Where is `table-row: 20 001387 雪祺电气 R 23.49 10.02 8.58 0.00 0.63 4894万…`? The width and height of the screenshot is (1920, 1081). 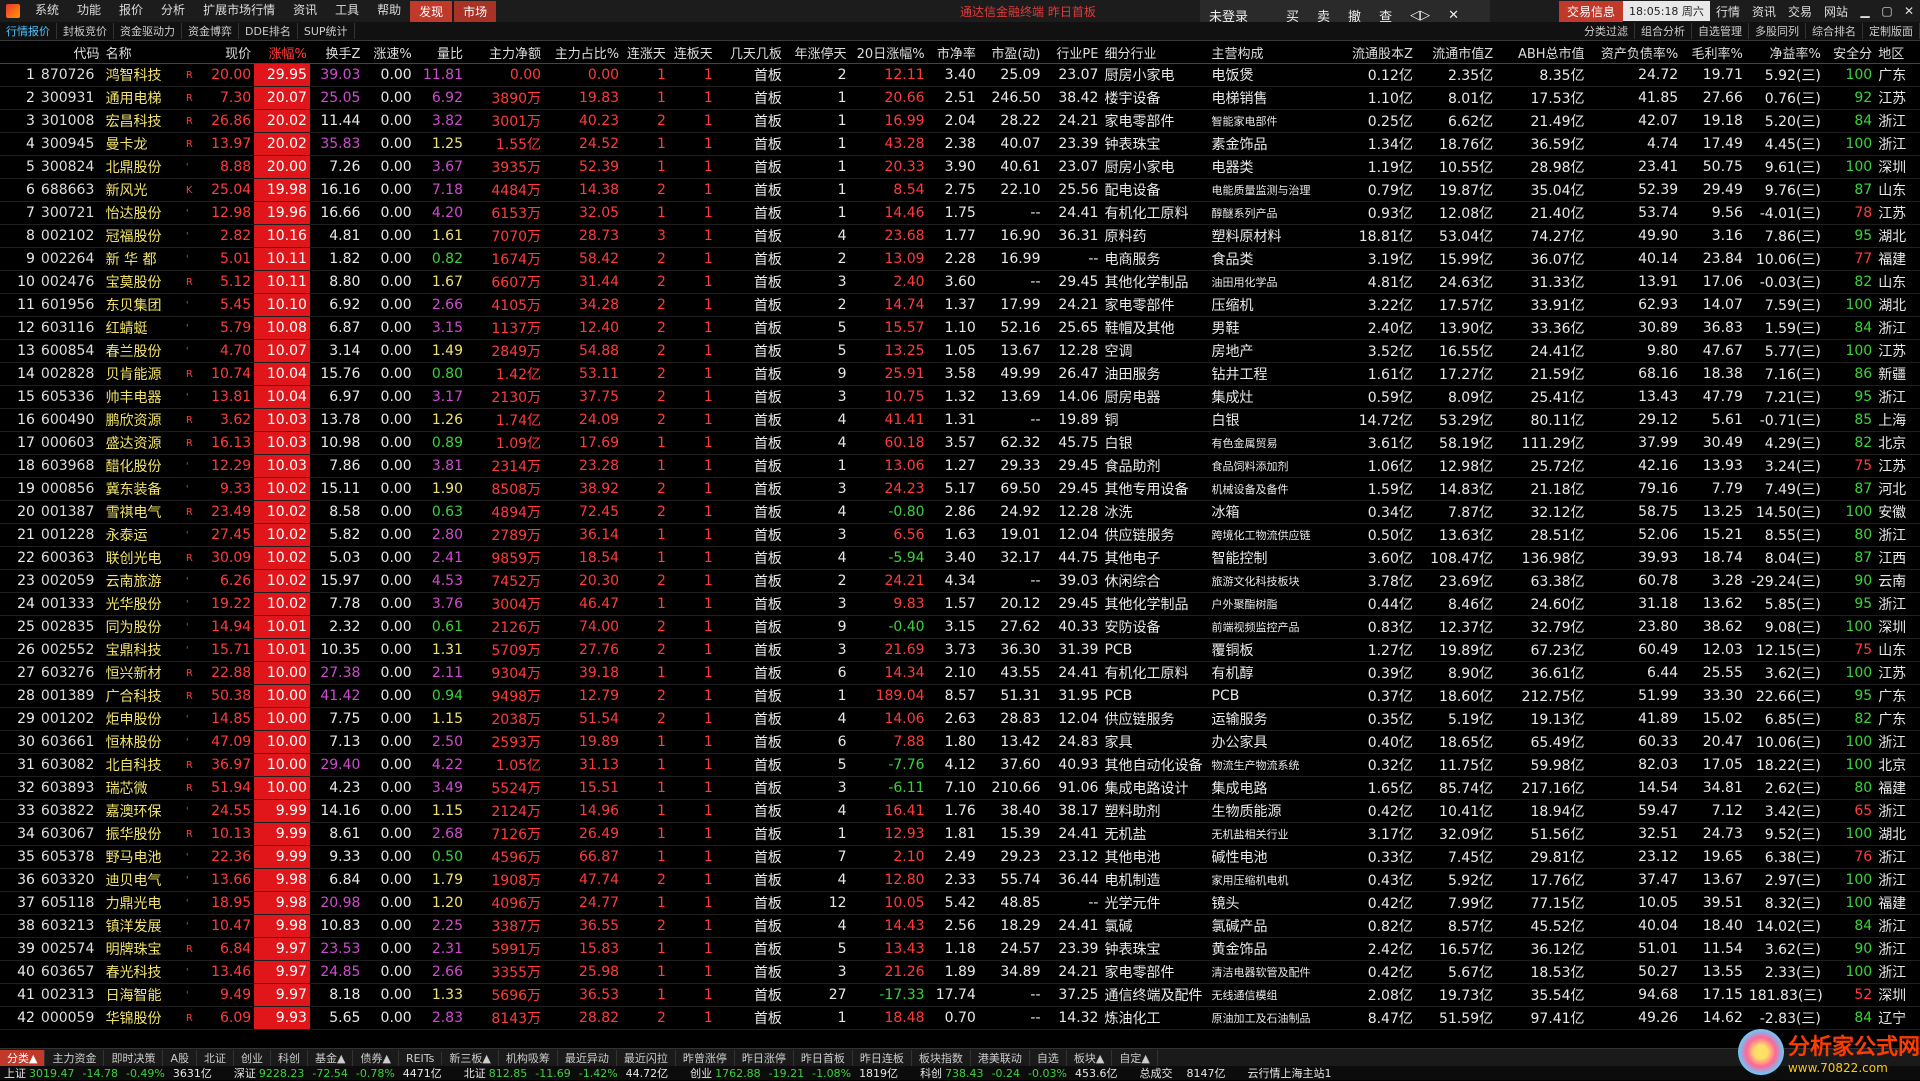
table-row: 20 001387 雪祺电气 R 23.49 10.02 8.58 0.00 0.63 4894万… is located at coordinates (960, 512).